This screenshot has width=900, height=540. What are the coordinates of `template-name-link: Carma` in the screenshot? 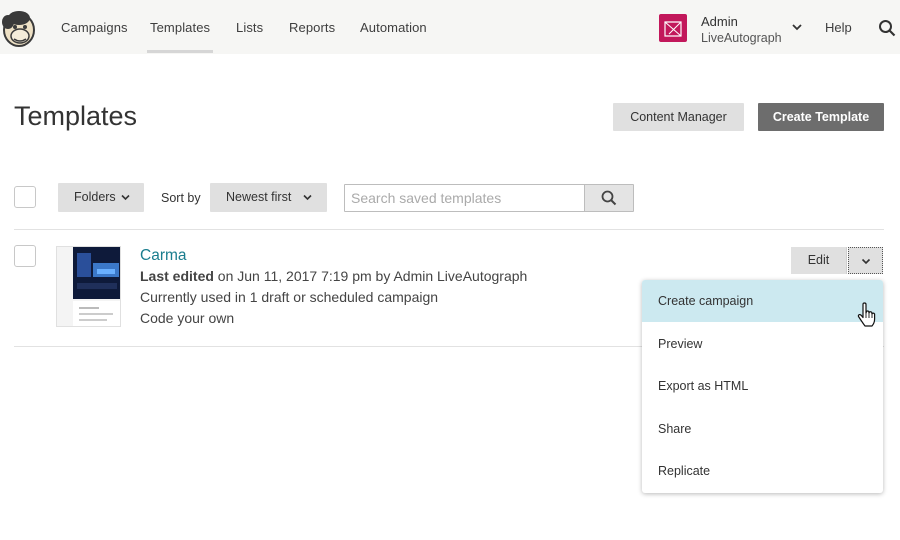 It's located at (163, 256).